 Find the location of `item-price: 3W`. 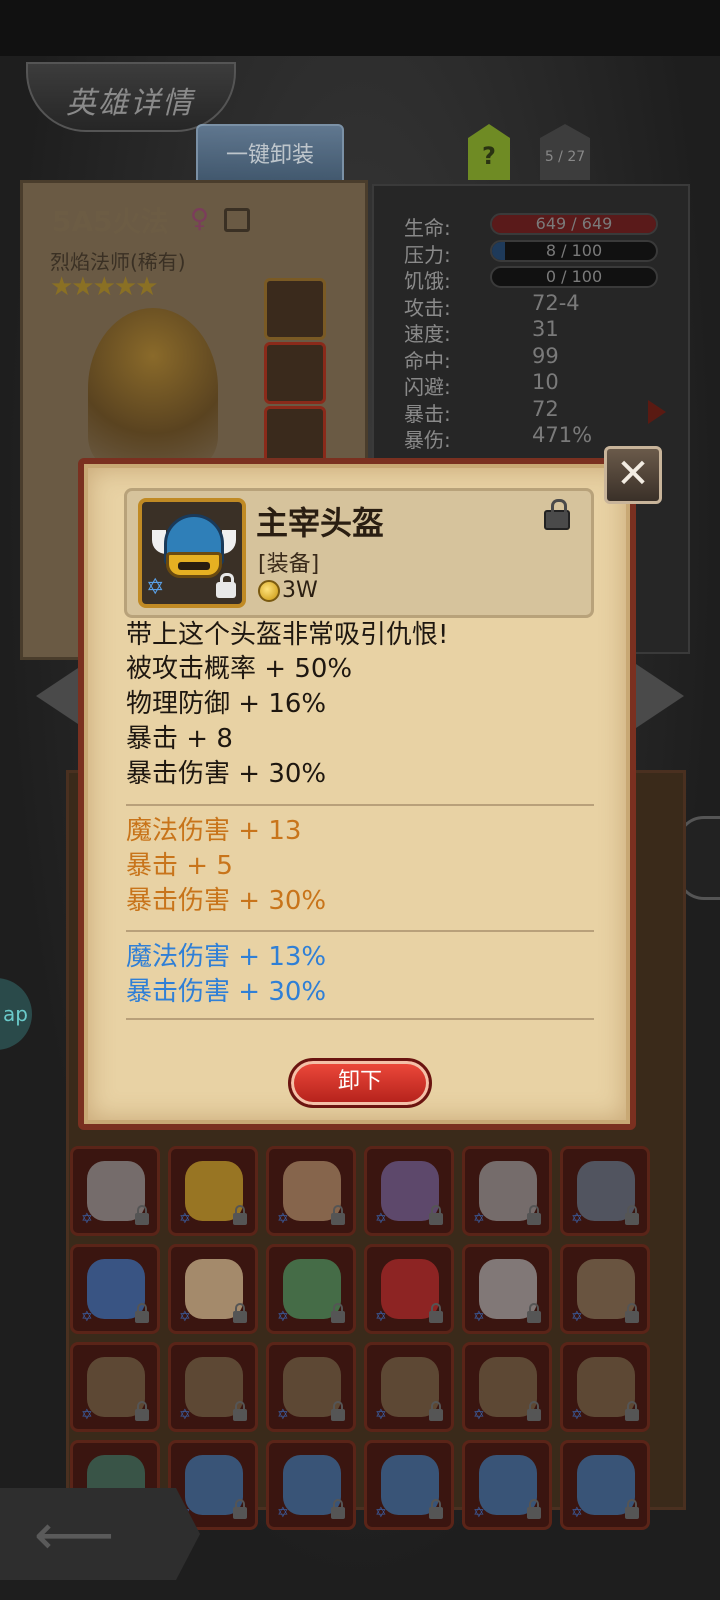

item-price: 3W is located at coordinates (300, 590).